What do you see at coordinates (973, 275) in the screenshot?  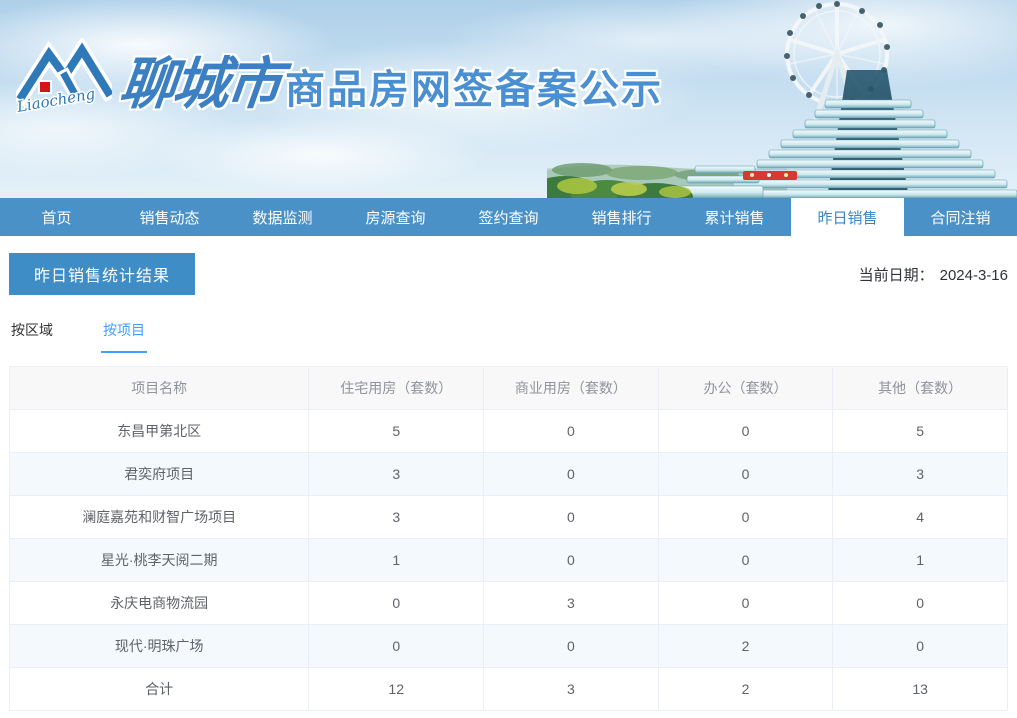 I see `current-date-value: 2024-3-16` at bounding box center [973, 275].